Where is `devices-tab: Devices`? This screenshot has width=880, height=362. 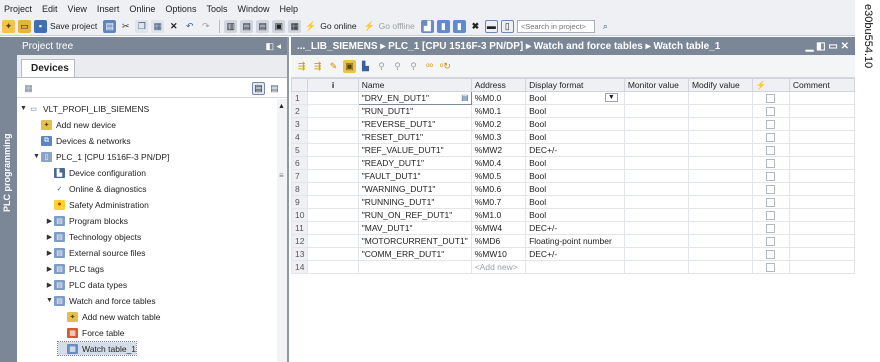
devices-tab: Devices is located at coordinates (48, 68).